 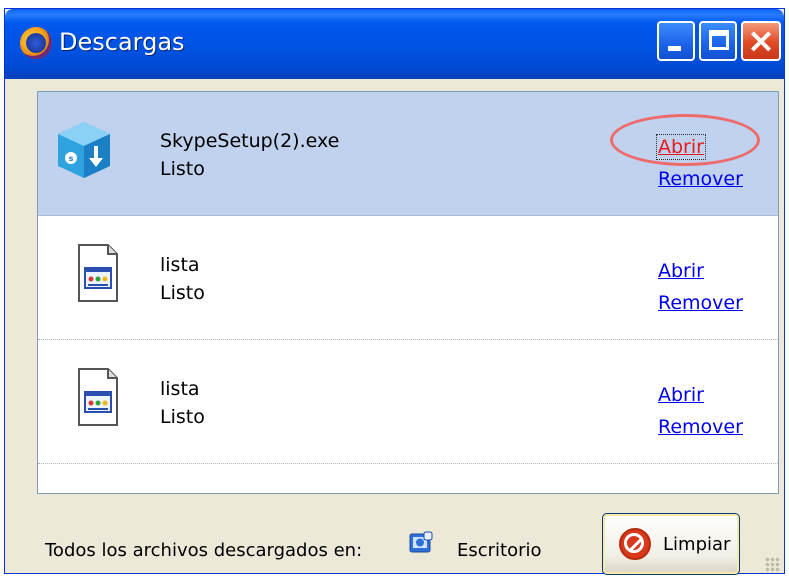 I want to click on minimize-button, so click(x=676, y=41).